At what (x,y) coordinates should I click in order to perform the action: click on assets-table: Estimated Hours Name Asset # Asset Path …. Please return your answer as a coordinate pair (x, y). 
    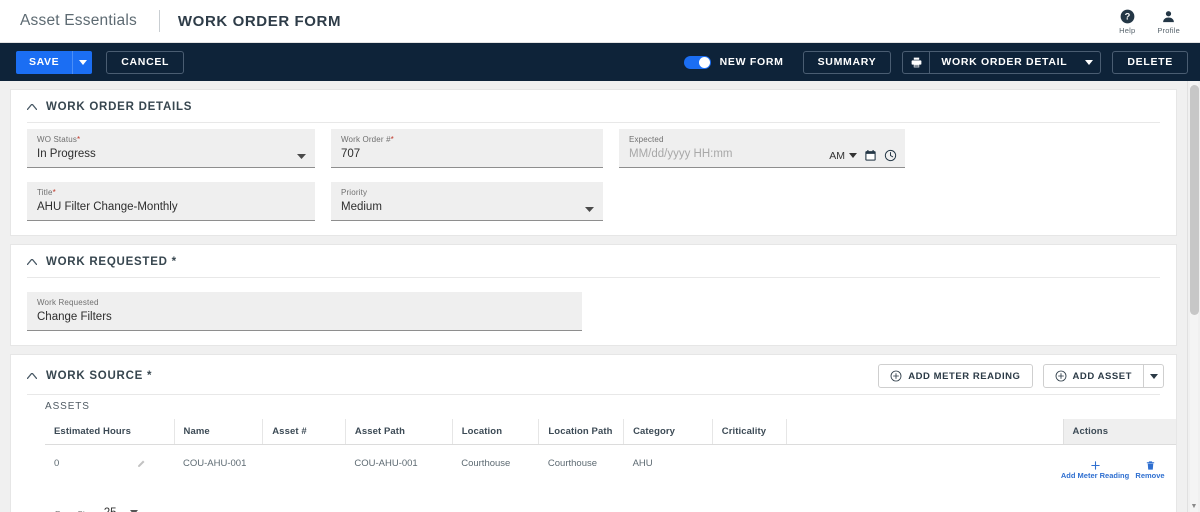
    Looking at the image, I should click on (610, 456).